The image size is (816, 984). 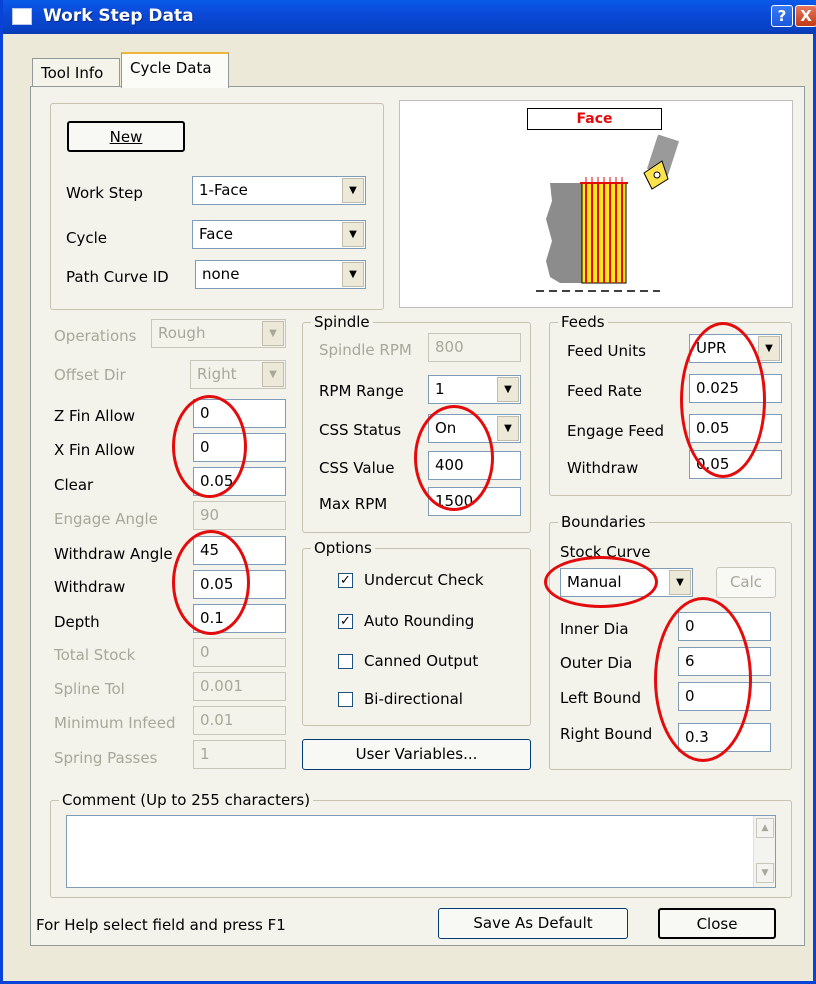 What do you see at coordinates (474, 465) in the screenshot?
I see `css-value-input: 400` at bounding box center [474, 465].